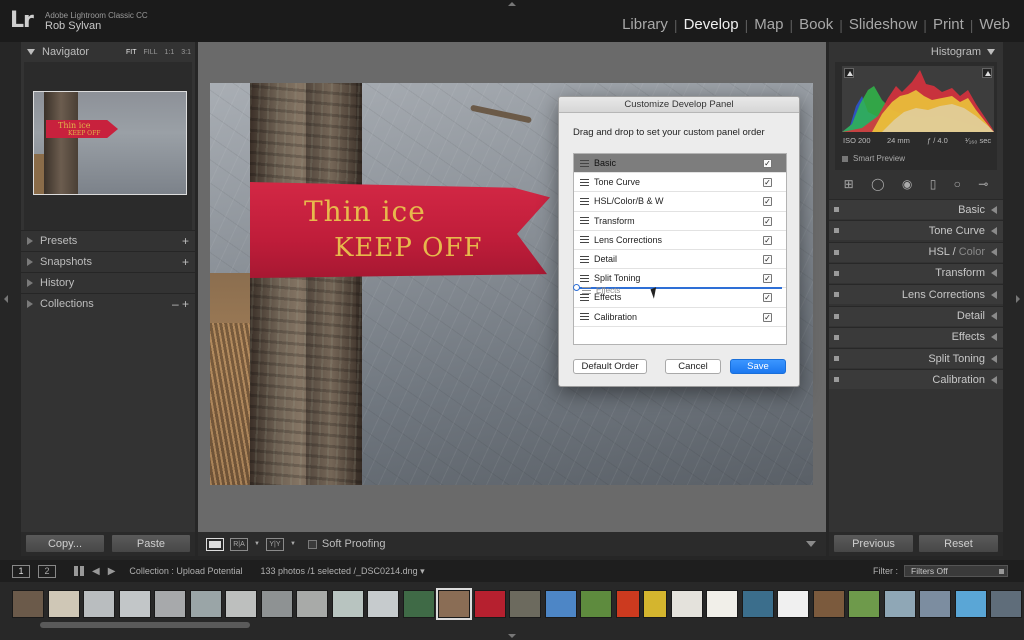  I want to click on module-book: Book, so click(816, 24).